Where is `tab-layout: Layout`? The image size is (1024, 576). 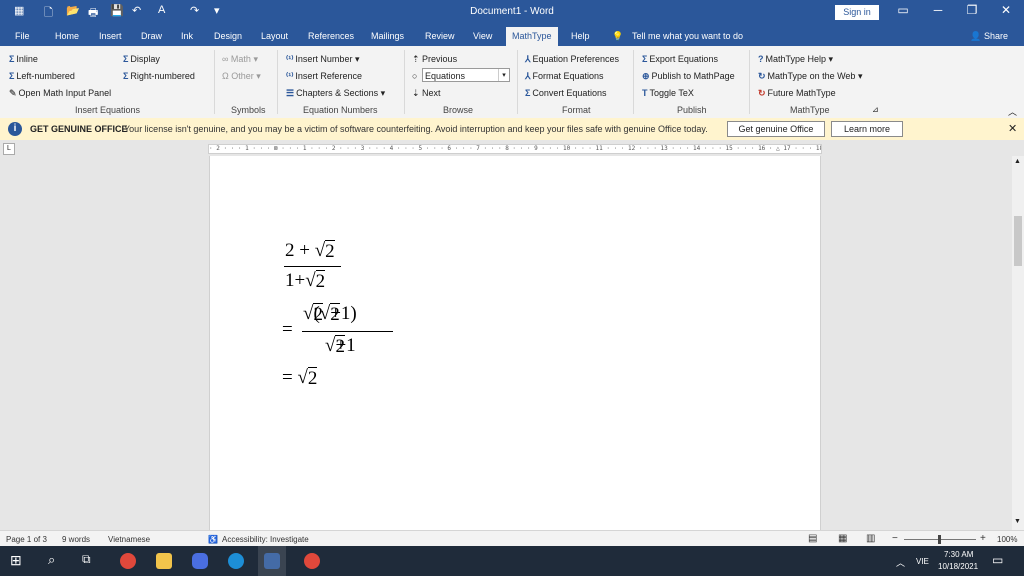 tab-layout: Layout is located at coordinates (274, 36).